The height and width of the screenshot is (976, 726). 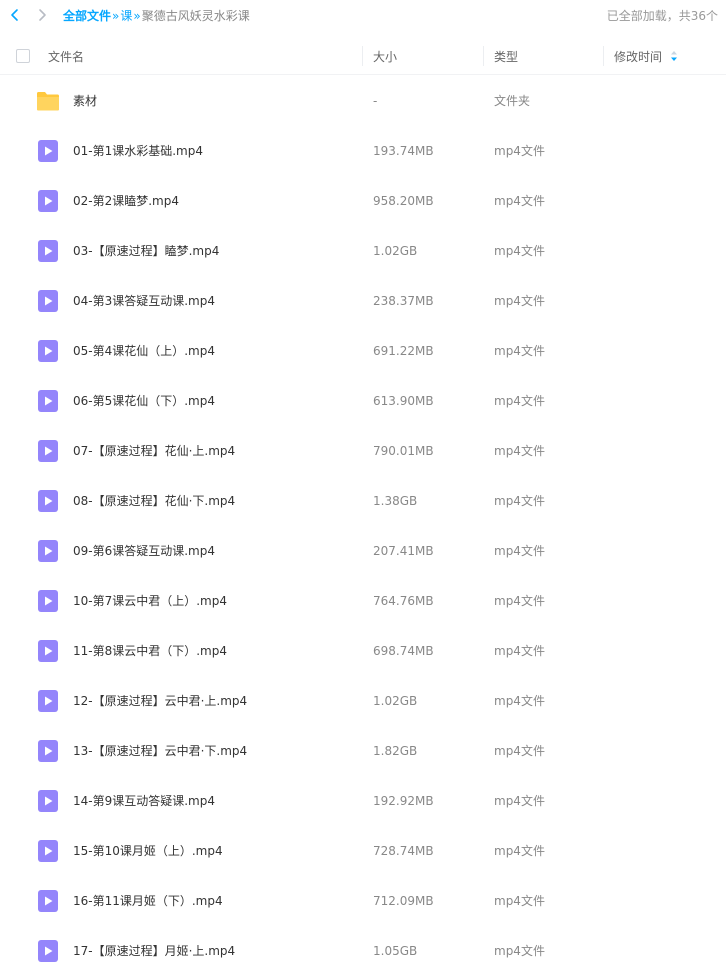 What do you see at coordinates (674, 56) in the screenshot?
I see `sort-desc-icon` at bounding box center [674, 56].